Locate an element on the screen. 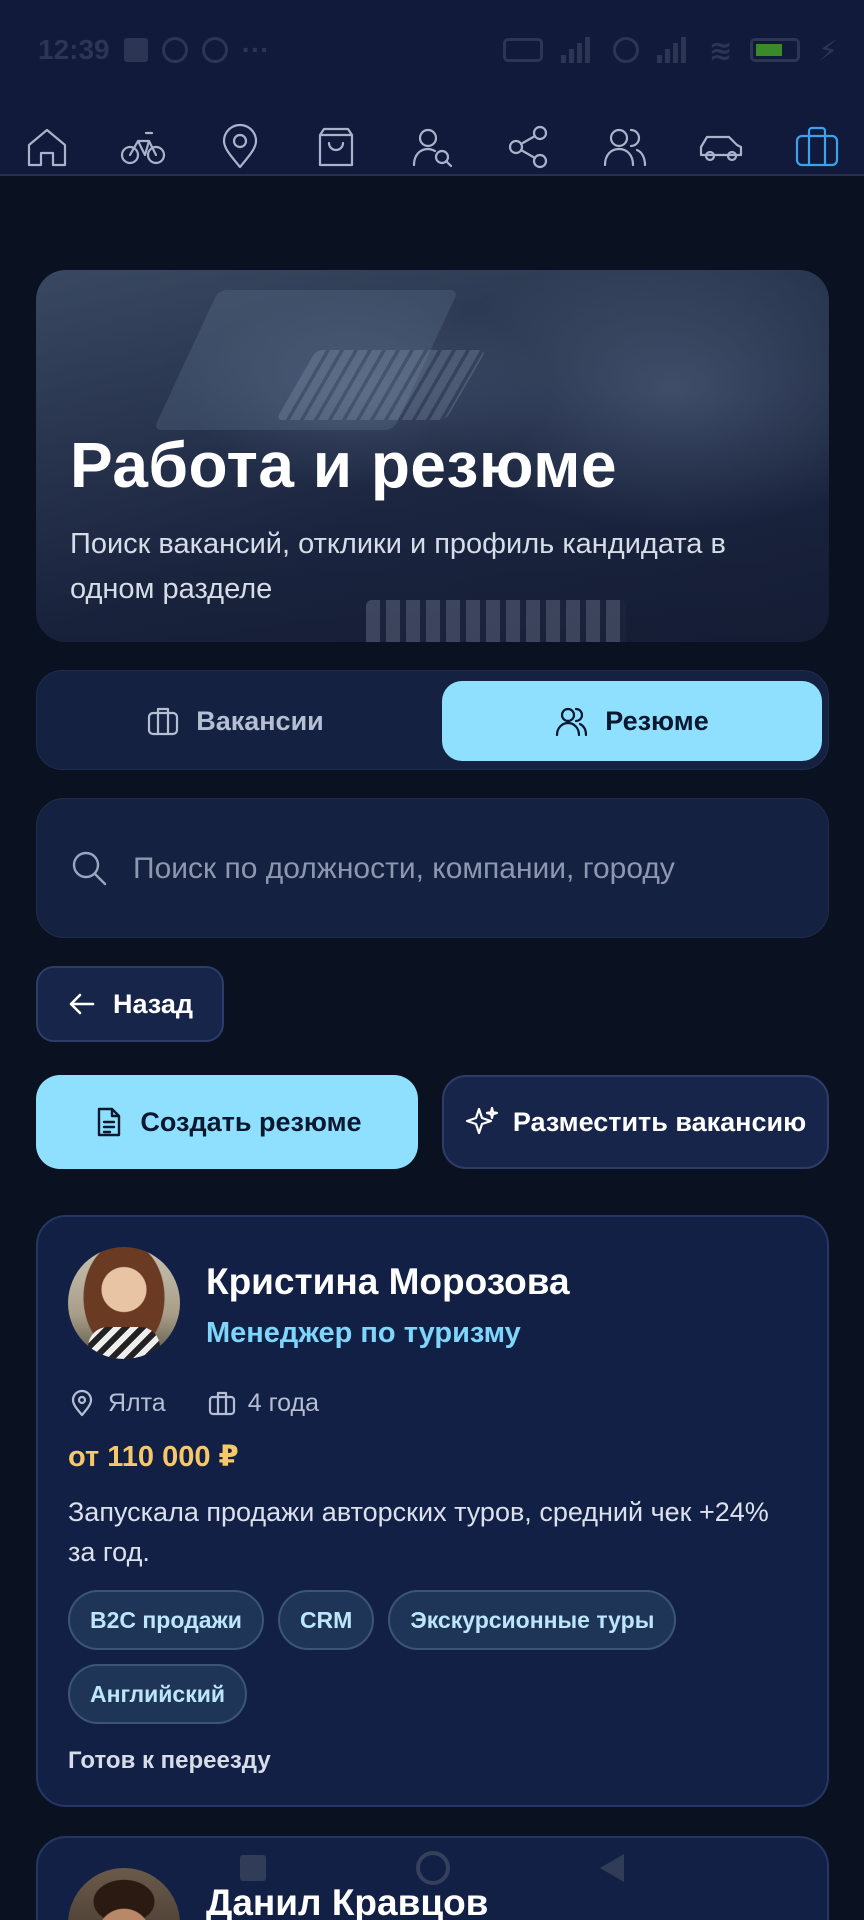 Image resolution: width=864 pixels, height=1920 pixels. wifi-icon: ≋ is located at coordinates (720, 50).